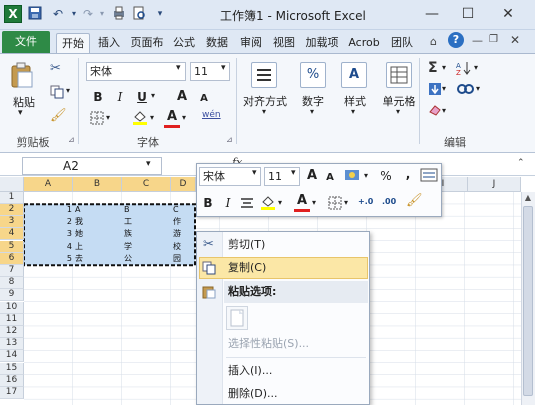 The width and height of the screenshot is (535, 405). I want to click on tab-file: 文件, so click(26, 42).